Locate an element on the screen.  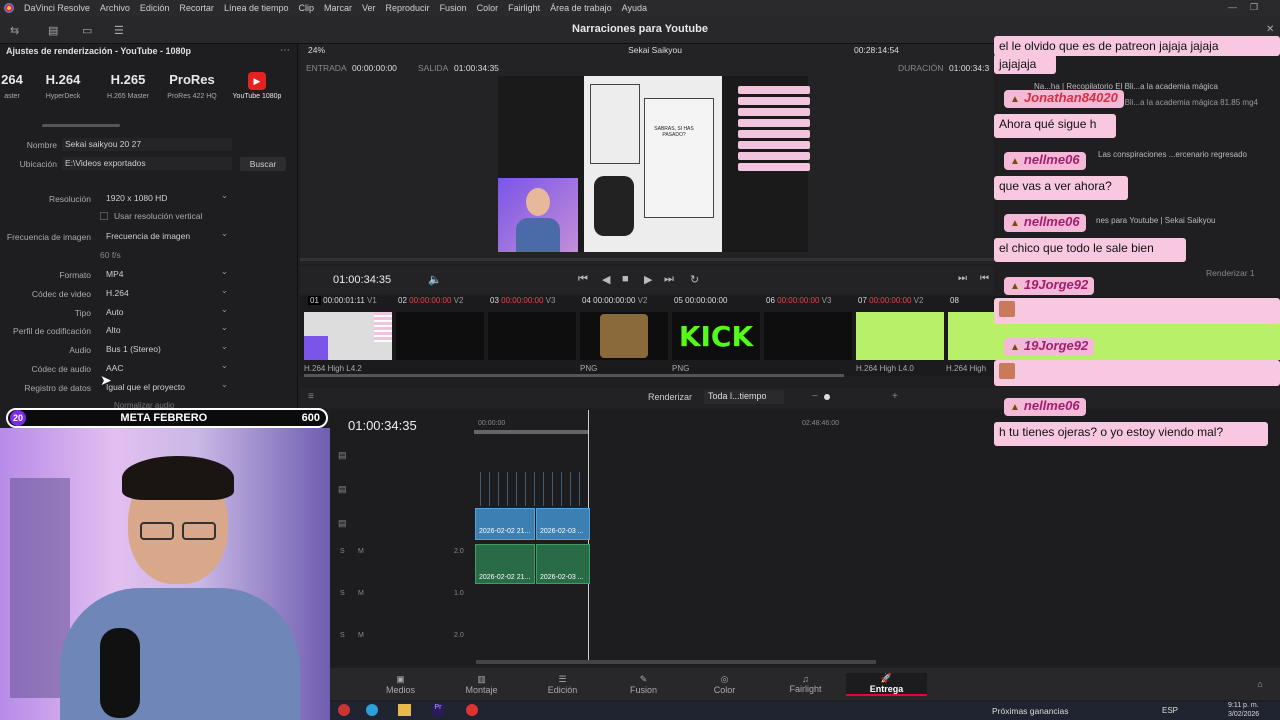
volume-icon: 🔈 is located at coordinates (435, 279).